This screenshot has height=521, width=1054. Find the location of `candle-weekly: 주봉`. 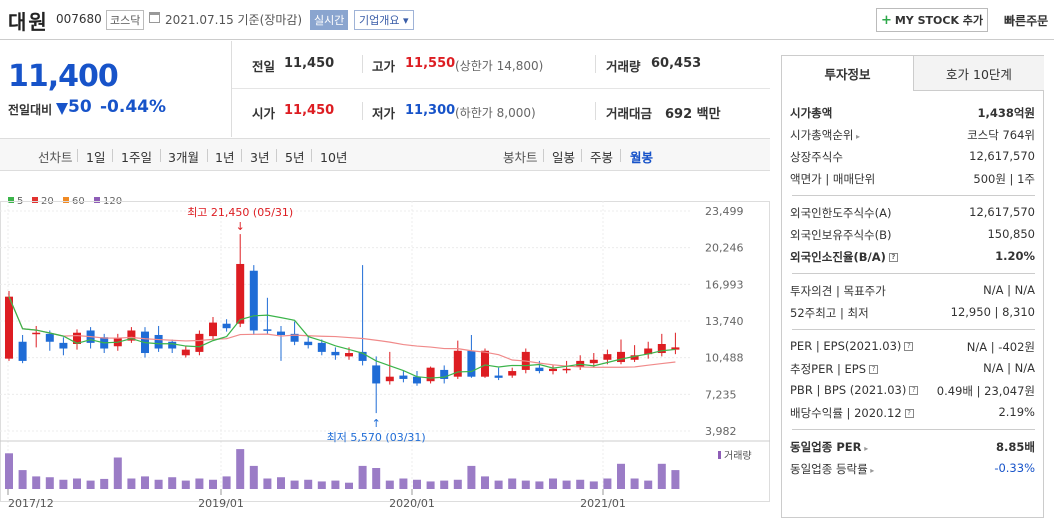

candle-weekly: 주봉 is located at coordinates (601, 156).